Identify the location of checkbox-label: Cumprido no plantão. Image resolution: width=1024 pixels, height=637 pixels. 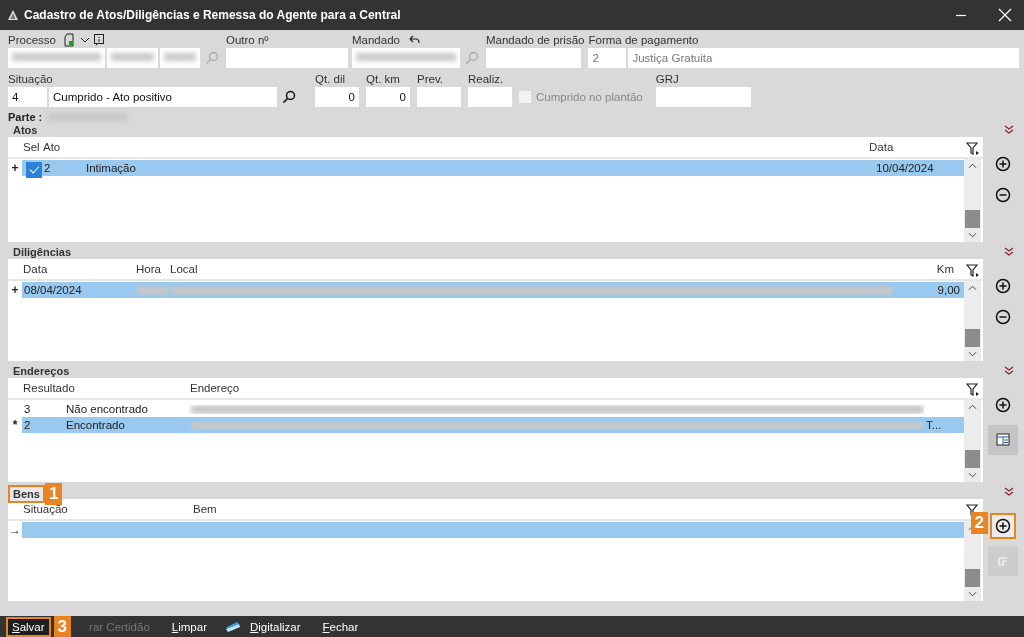
(589, 97).